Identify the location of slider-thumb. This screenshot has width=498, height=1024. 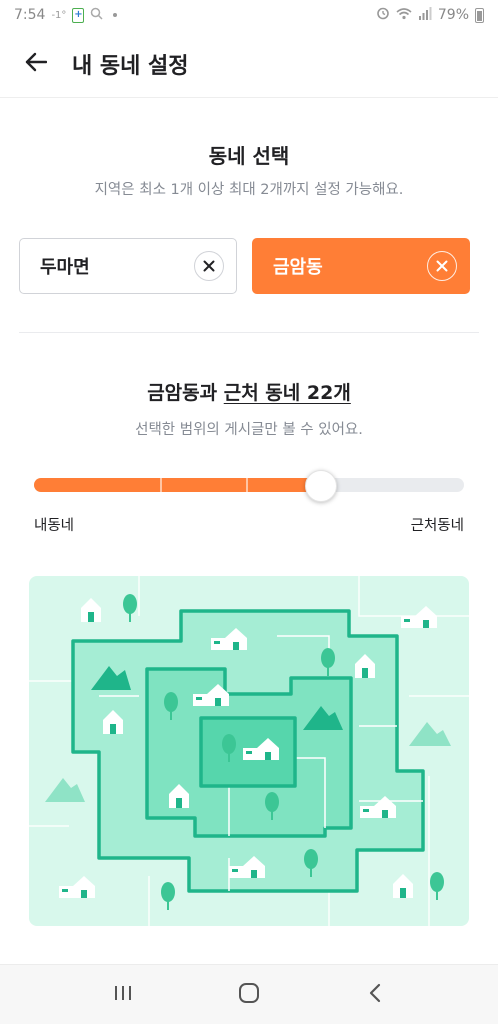
(320, 486).